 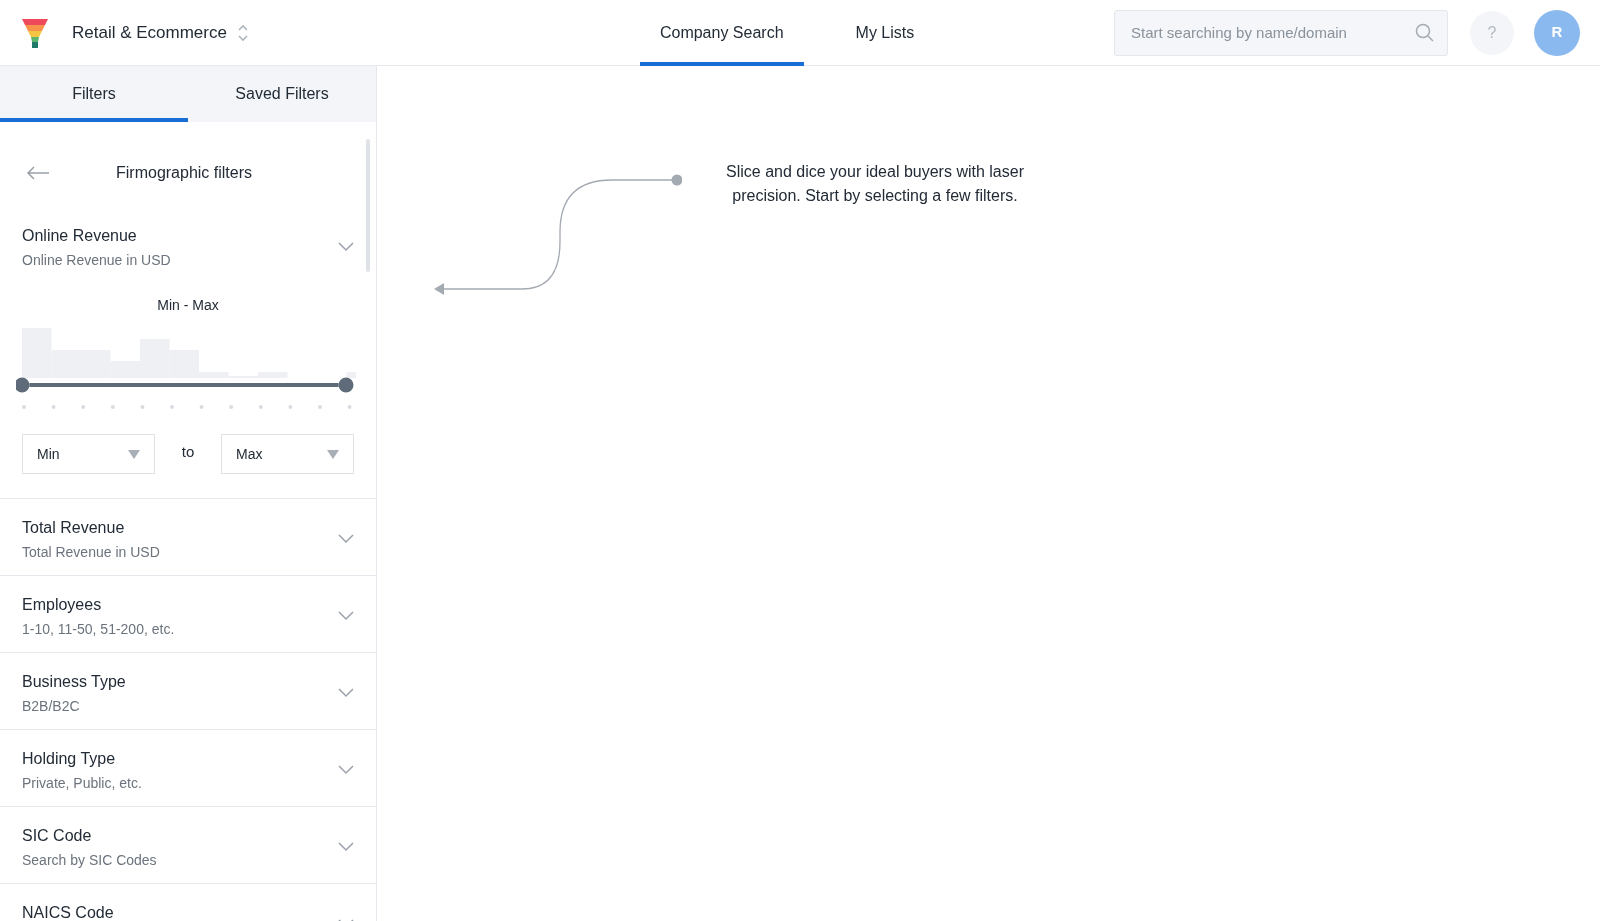 What do you see at coordinates (721, 33) in the screenshot?
I see `nav-tab: Company Search` at bounding box center [721, 33].